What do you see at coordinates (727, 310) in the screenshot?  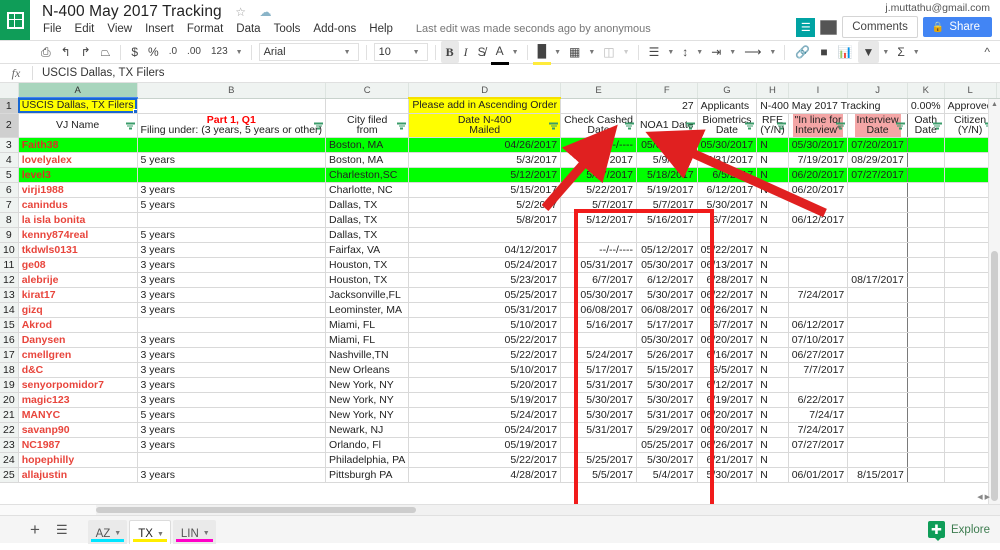 I see `cell-biometrics-date: 06/26/2017` at bounding box center [727, 310].